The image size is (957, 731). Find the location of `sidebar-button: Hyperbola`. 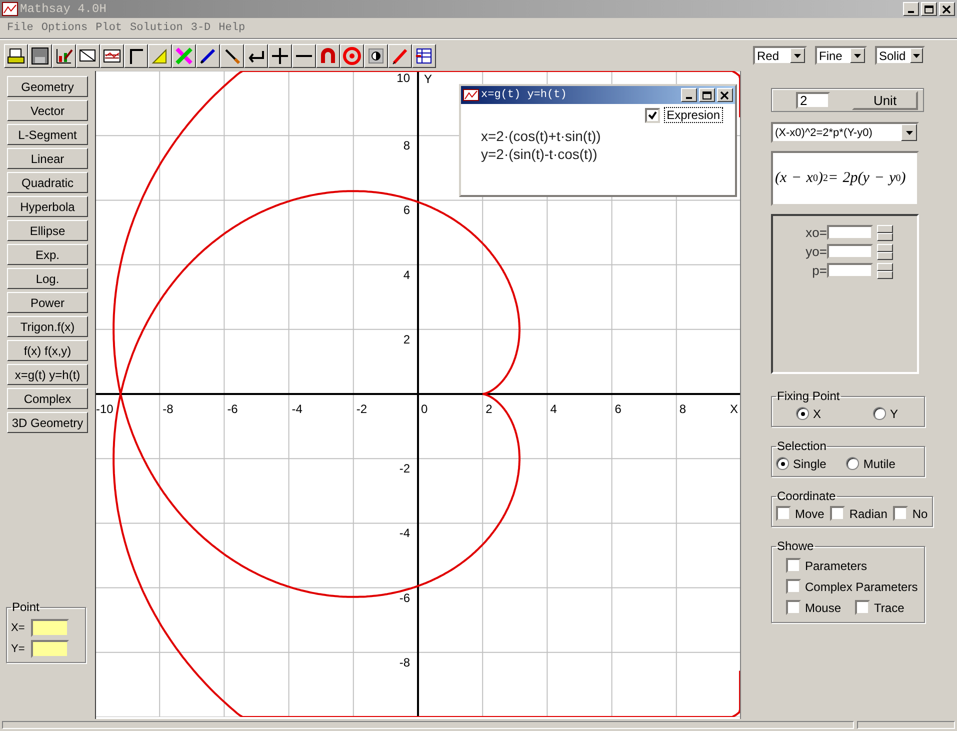

sidebar-button: Hyperbola is located at coordinates (47, 206).